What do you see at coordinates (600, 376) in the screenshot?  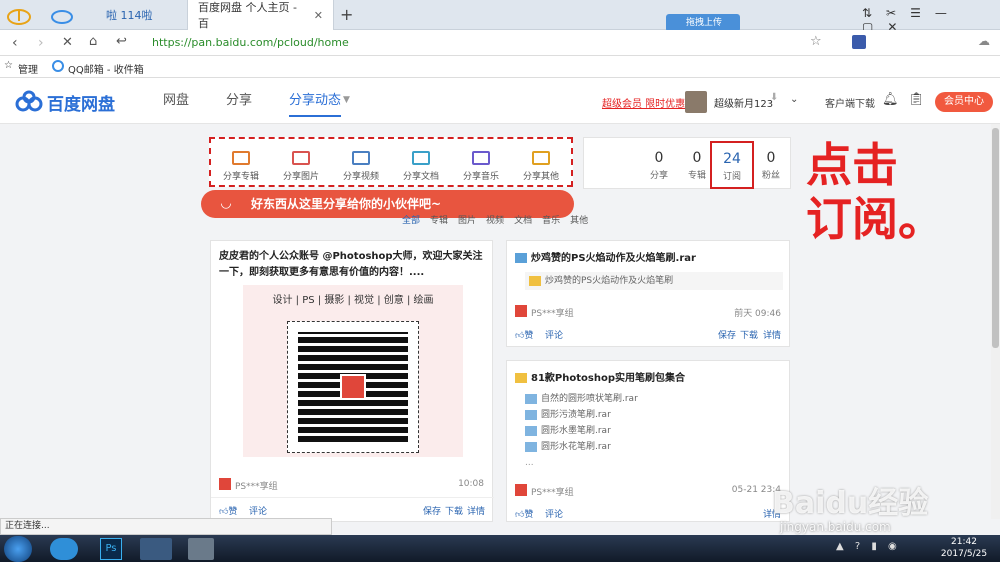 I see `feed-title: 81款Photoshop实用笔刷包集合` at bounding box center [600, 376].